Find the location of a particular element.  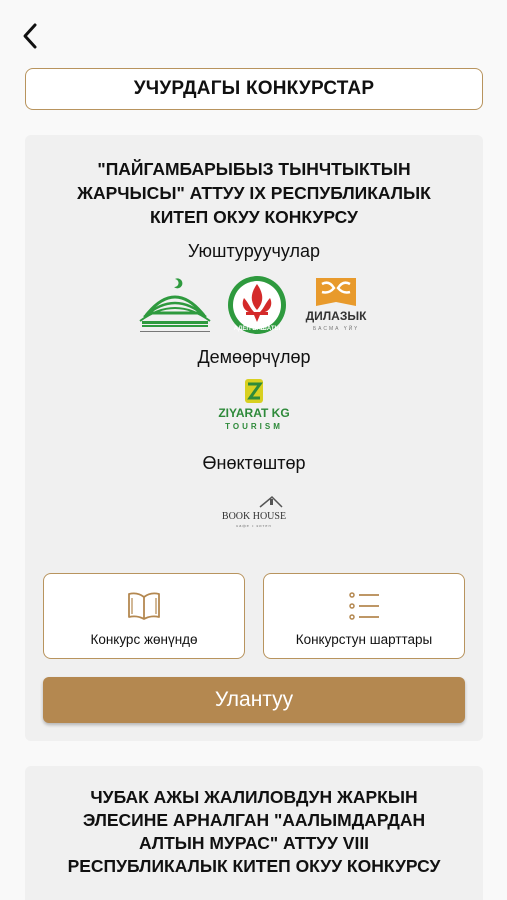

contest-title-line: ЖАРЧЫСЫ" АТТУУ IX РЕСПУБЛИКАЛЫК is located at coordinates (254, 193).